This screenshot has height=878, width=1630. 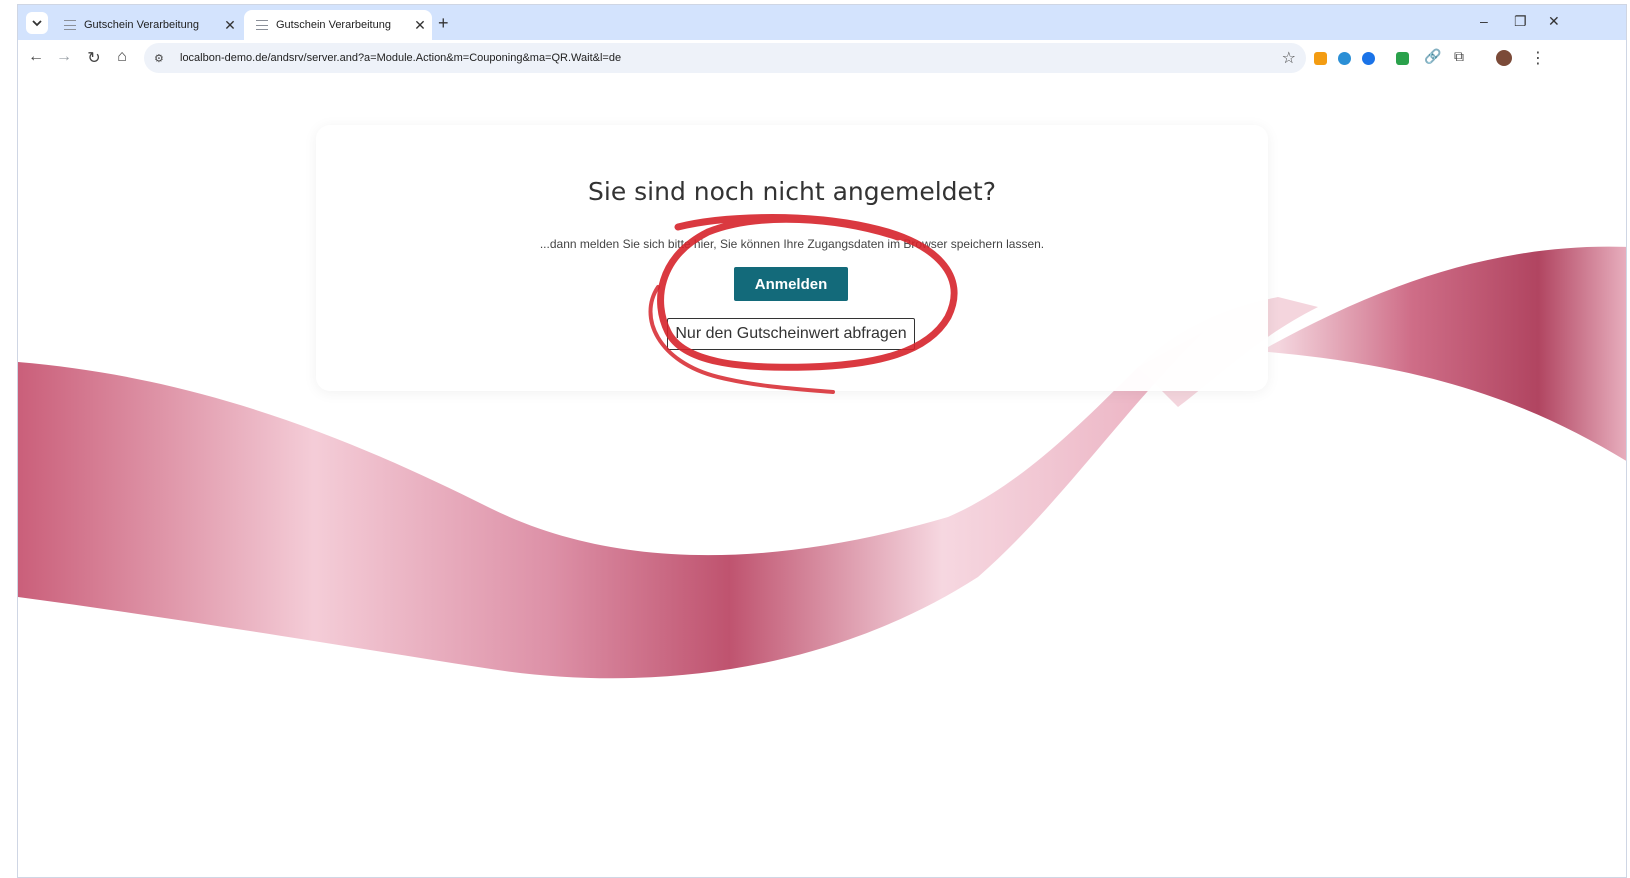 I want to click on browser-tab: Gutschein Verarbeitung ✕, so click(x=147, y=25).